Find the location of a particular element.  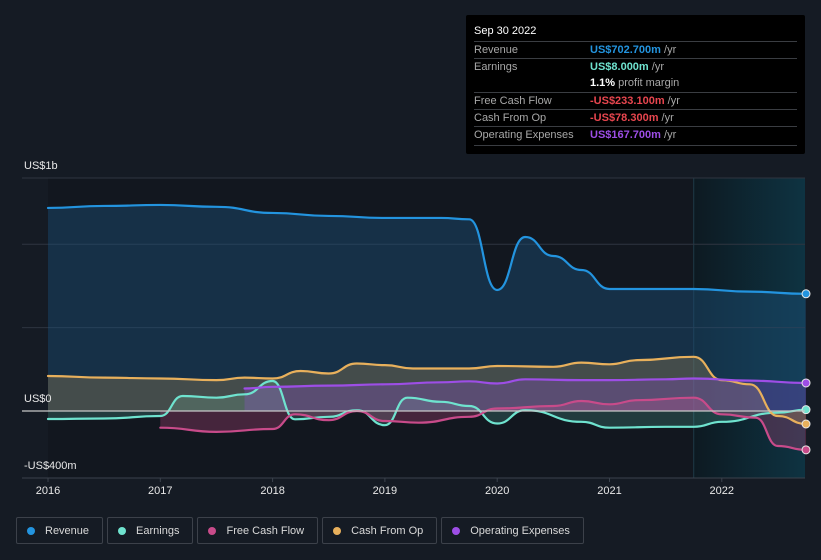

legend-item-operating-expenses: Operating Expenses is located at coordinates (512, 530).